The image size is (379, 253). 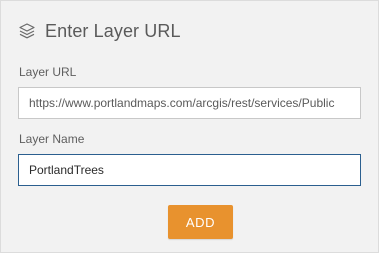 What do you see at coordinates (52, 139) in the screenshot?
I see `layer-name-label: Layer Name` at bounding box center [52, 139].